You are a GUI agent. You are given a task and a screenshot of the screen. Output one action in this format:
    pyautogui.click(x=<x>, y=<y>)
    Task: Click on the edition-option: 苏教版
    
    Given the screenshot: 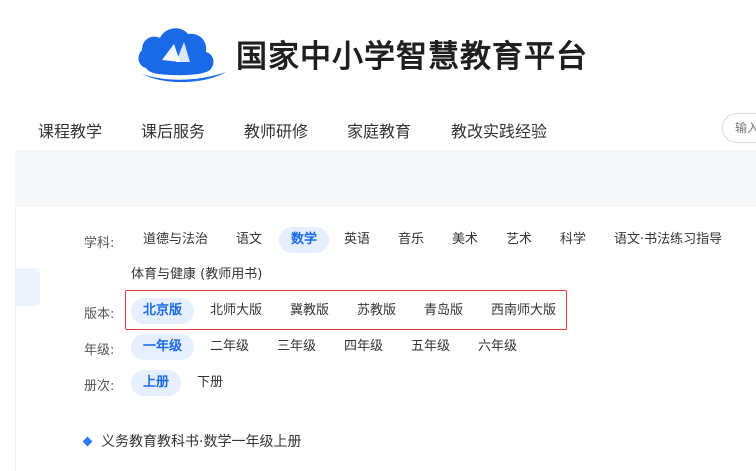 What is the action you would take?
    pyautogui.click(x=376, y=311)
    